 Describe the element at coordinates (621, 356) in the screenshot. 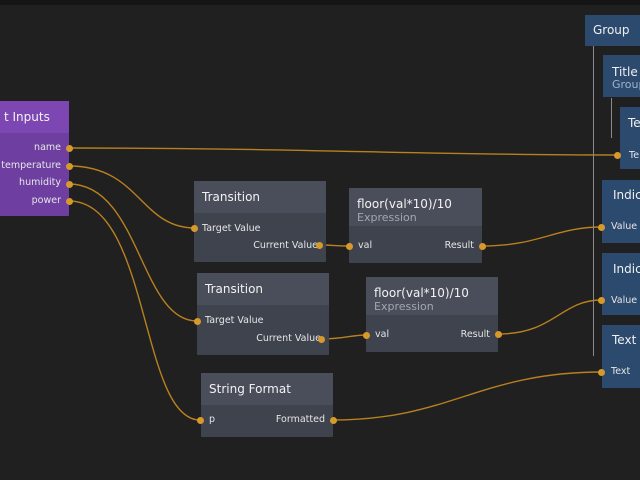

I see `text-node-2: Text Text` at that location.